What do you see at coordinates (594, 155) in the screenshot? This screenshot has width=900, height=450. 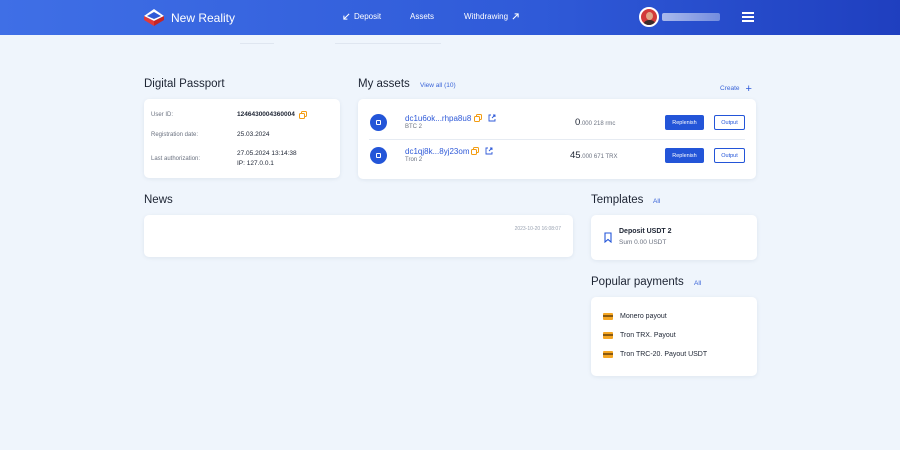 I see `asset-balance: 45.000 671 TRX` at bounding box center [594, 155].